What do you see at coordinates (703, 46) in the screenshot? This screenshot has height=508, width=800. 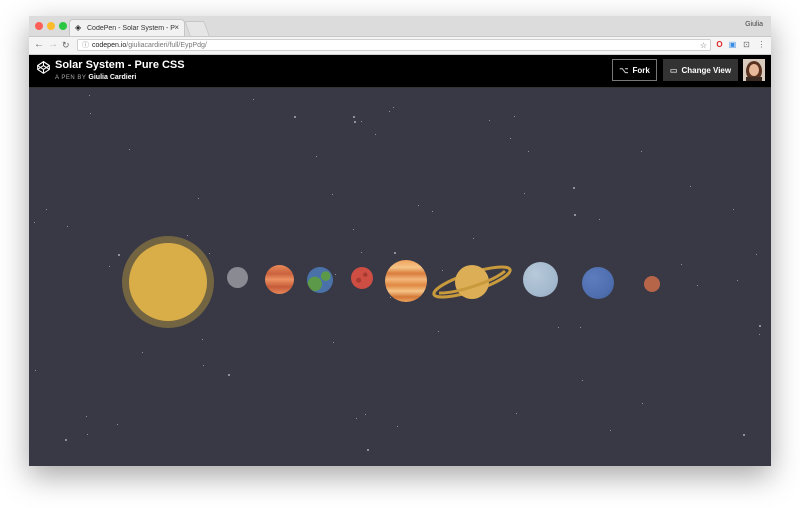 I see `bookmark-star-icon: ☆` at bounding box center [703, 46].